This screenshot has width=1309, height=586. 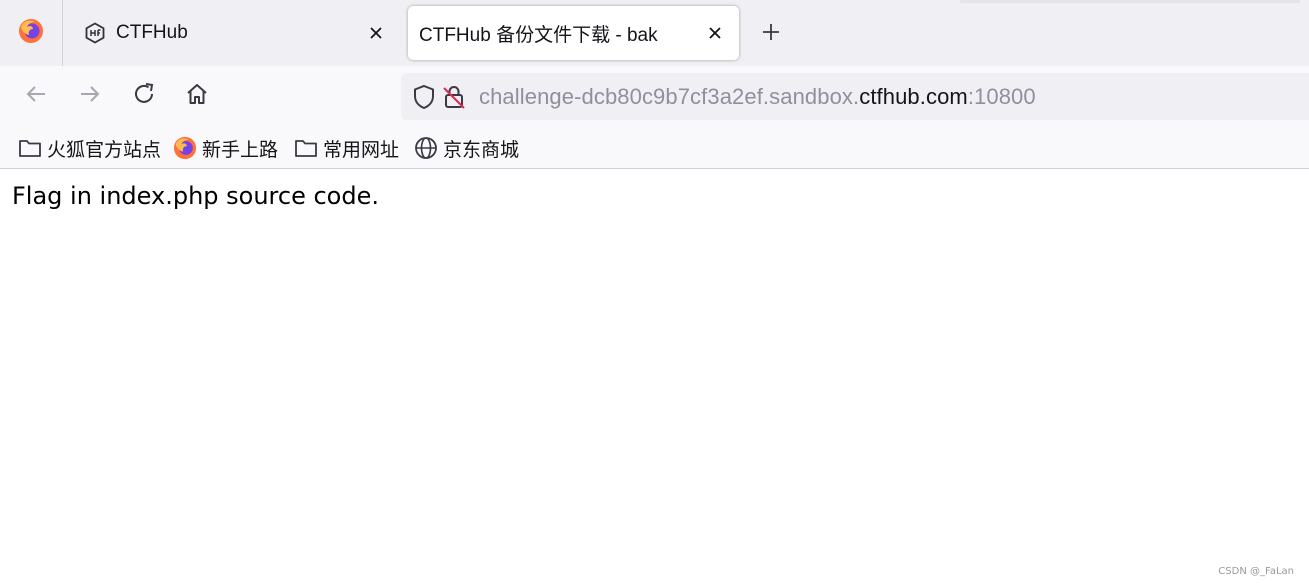 I want to click on new-tab-button, so click(x=771, y=34).